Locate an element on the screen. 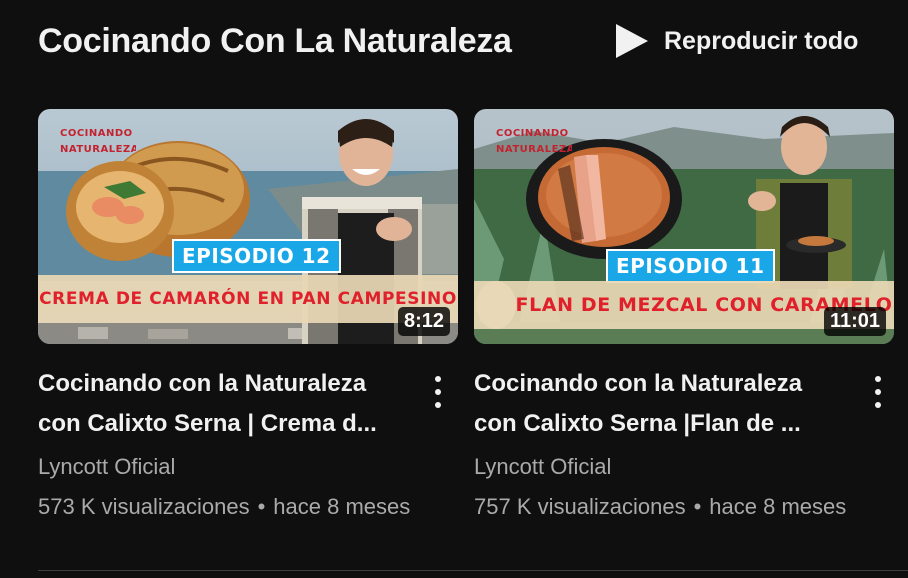 The height and width of the screenshot is (578, 908). section-divider is located at coordinates (473, 570).